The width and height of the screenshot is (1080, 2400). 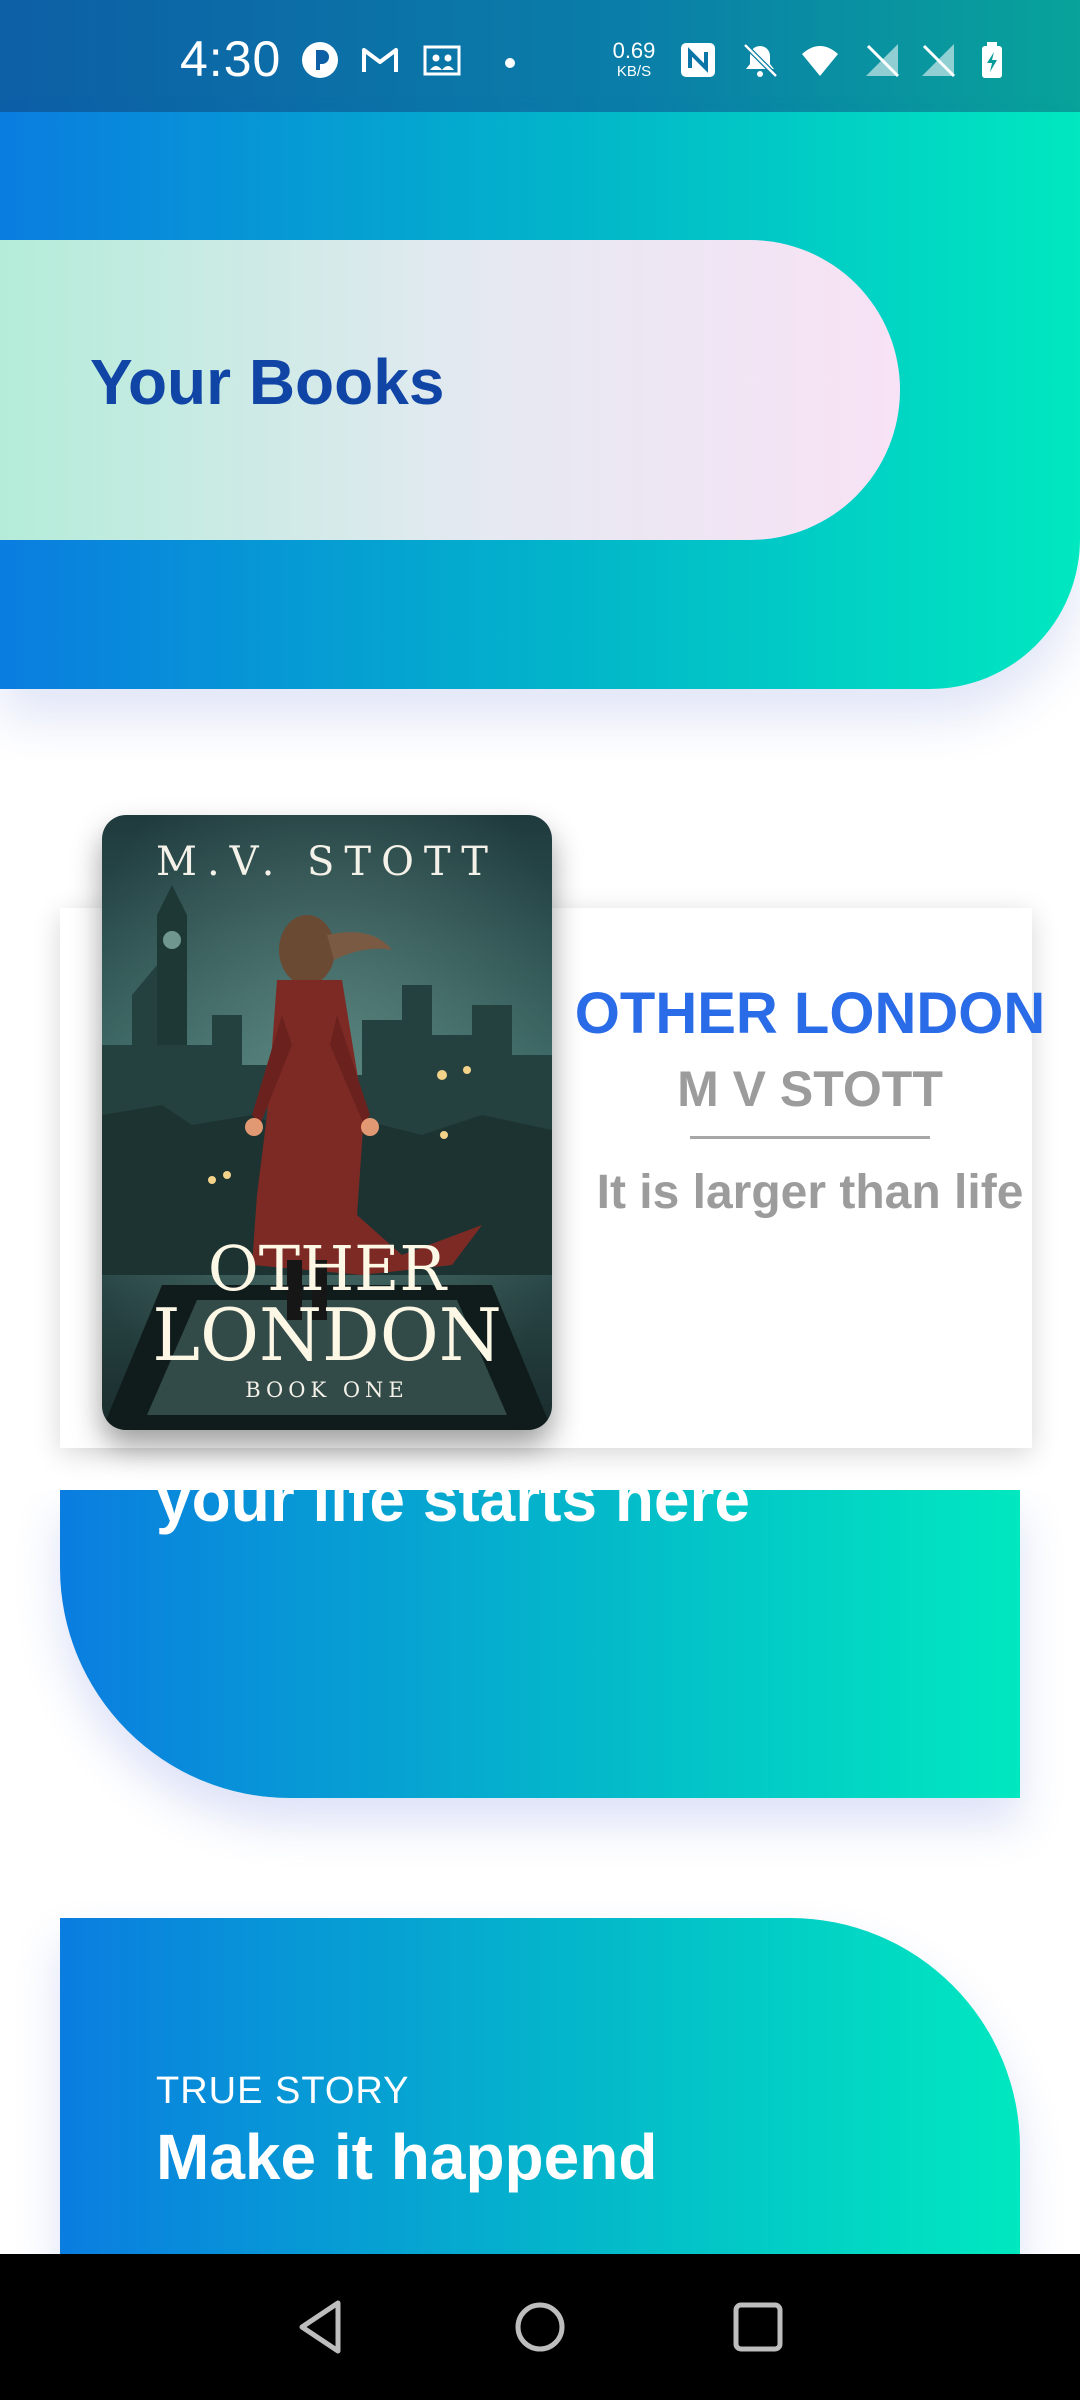 What do you see at coordinates (327, 862) in the screenshot?
I see `cover-author: M.V. STOTT` at bounding box center [327, 862].